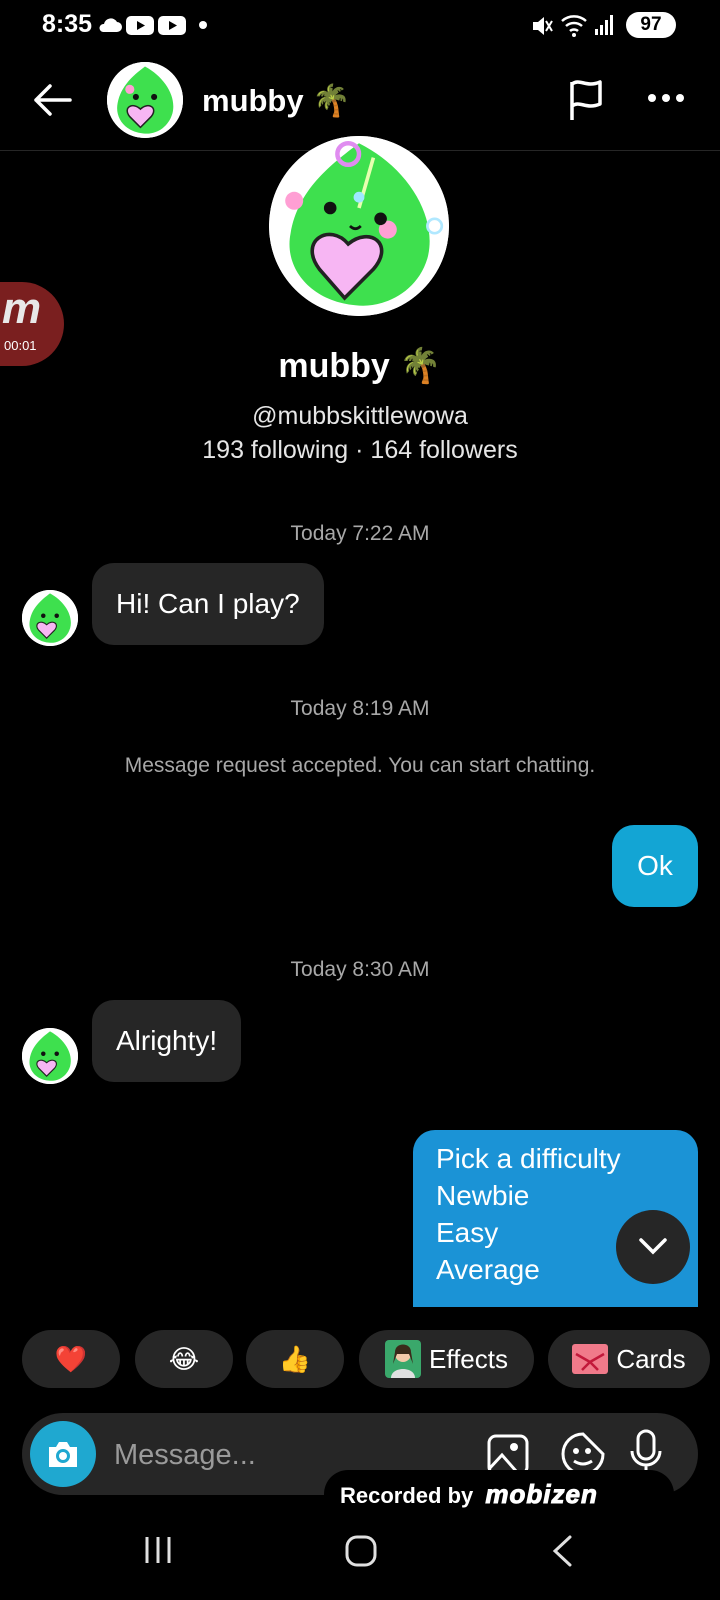 The height and width of the screenshot is (1600, 720). I want to click on effects-chip: Effects, so click(446, 1359).